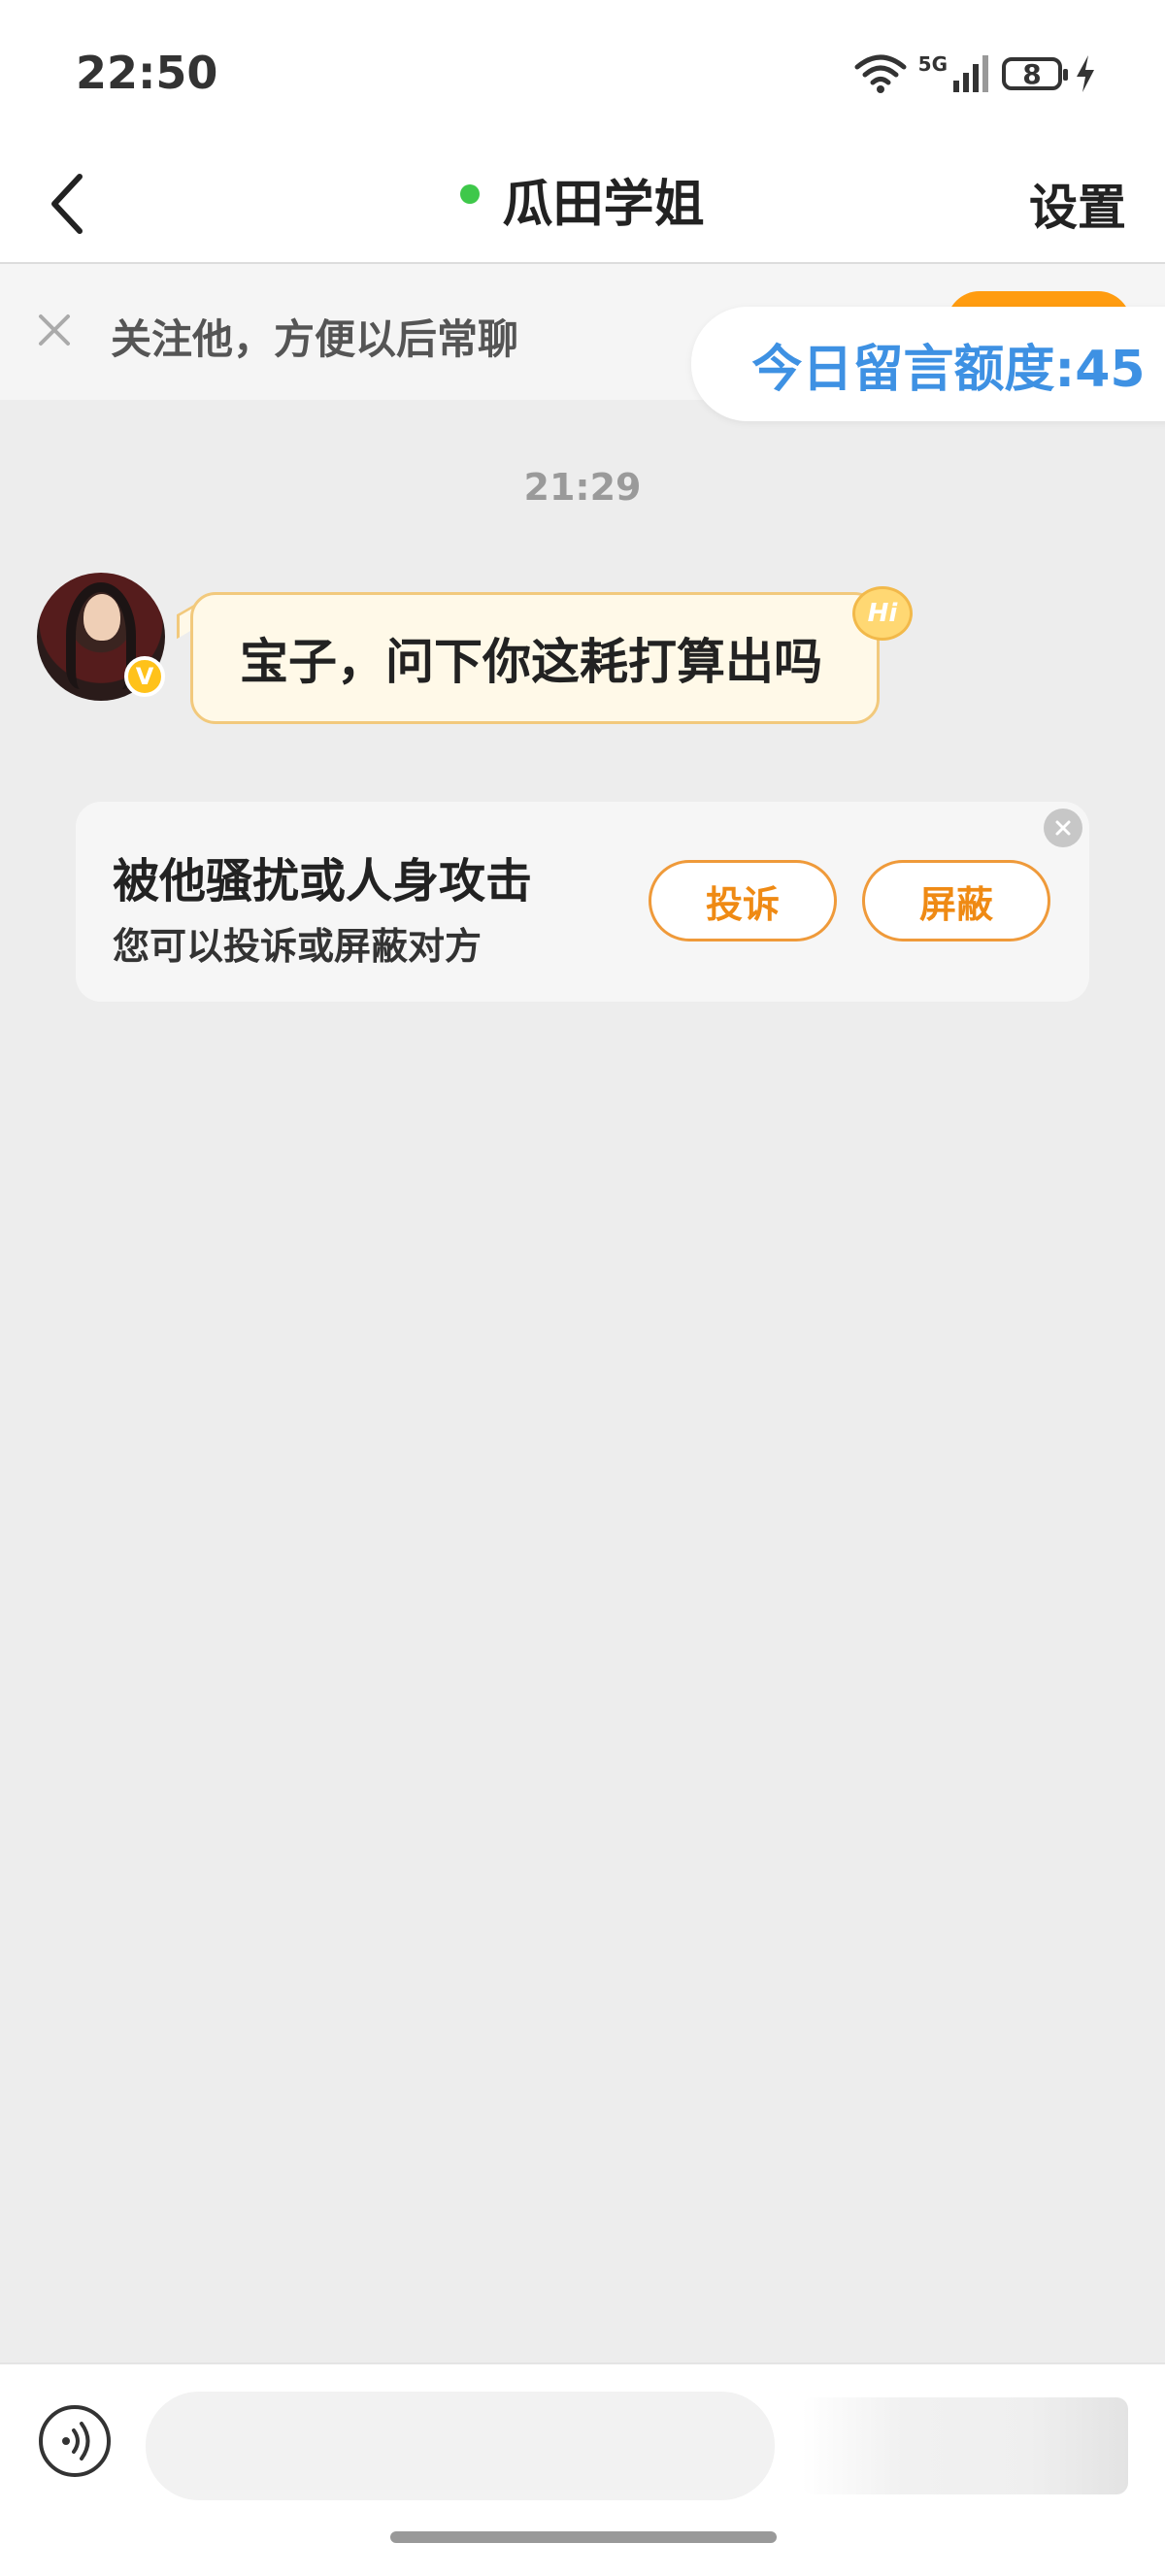 The height and width of the screenshot is (2576, 1165). I want to click on voice-icon-glyph, so click(76, 2441).